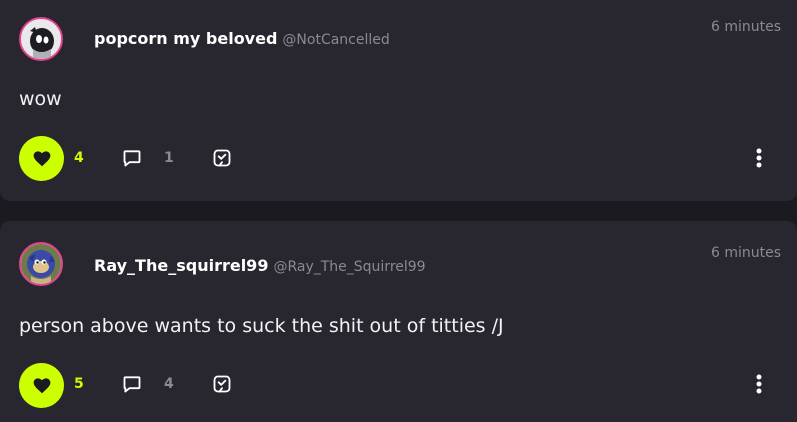  Describe the element at coordinates (349, 267) in the screenshot. I see `user-handle: @Ray_The_Squirrel99` at that location.